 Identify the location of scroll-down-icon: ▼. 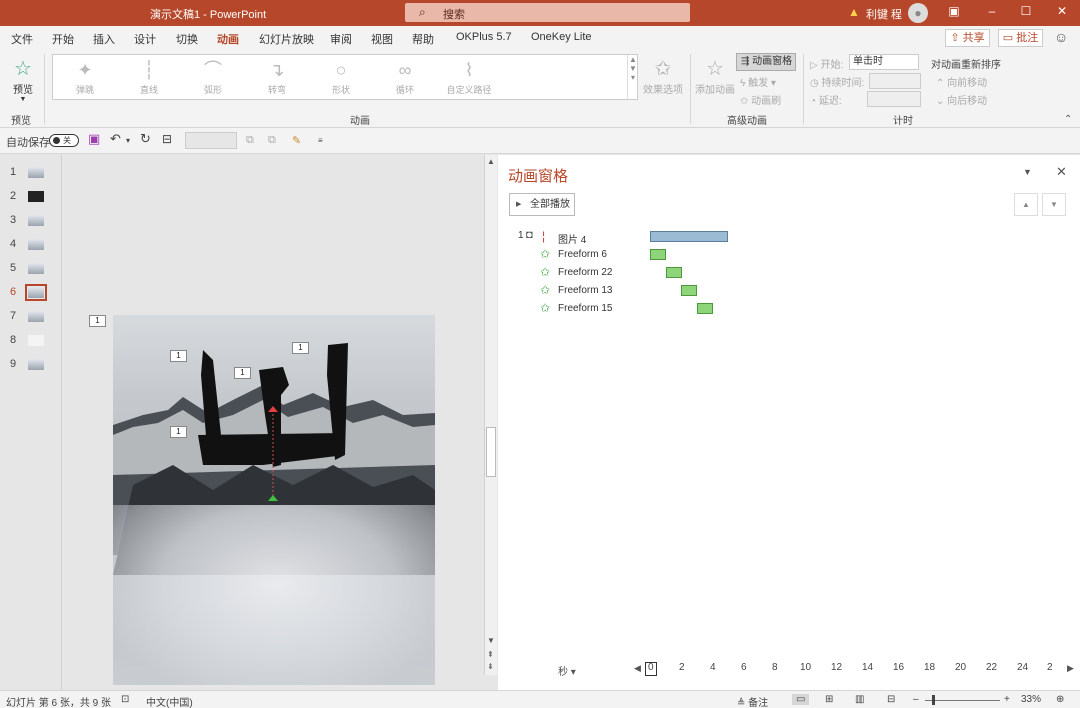
(491, 640).